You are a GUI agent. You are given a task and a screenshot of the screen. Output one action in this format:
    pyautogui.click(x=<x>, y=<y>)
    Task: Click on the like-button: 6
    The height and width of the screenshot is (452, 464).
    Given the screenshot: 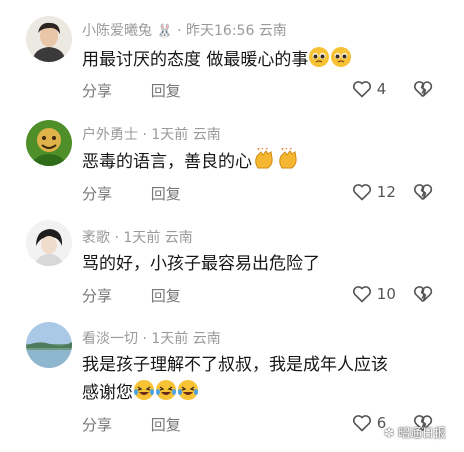 What is the action you would take?
    pyautogui.click(x=369, y=423)
    